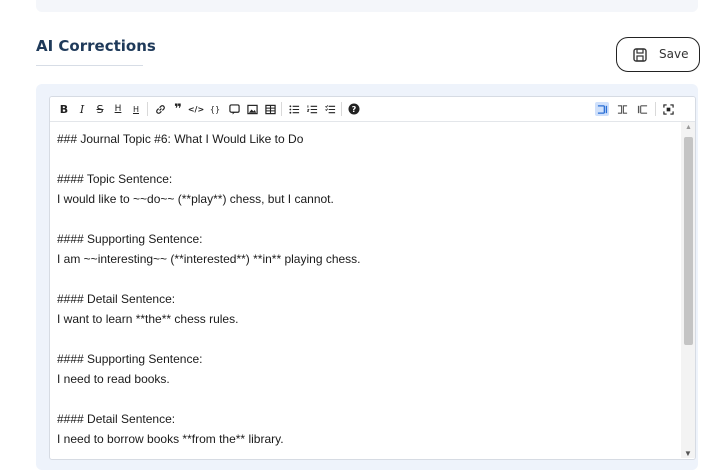  I want to click on section-title: AI Corrections, so click(96, 46).